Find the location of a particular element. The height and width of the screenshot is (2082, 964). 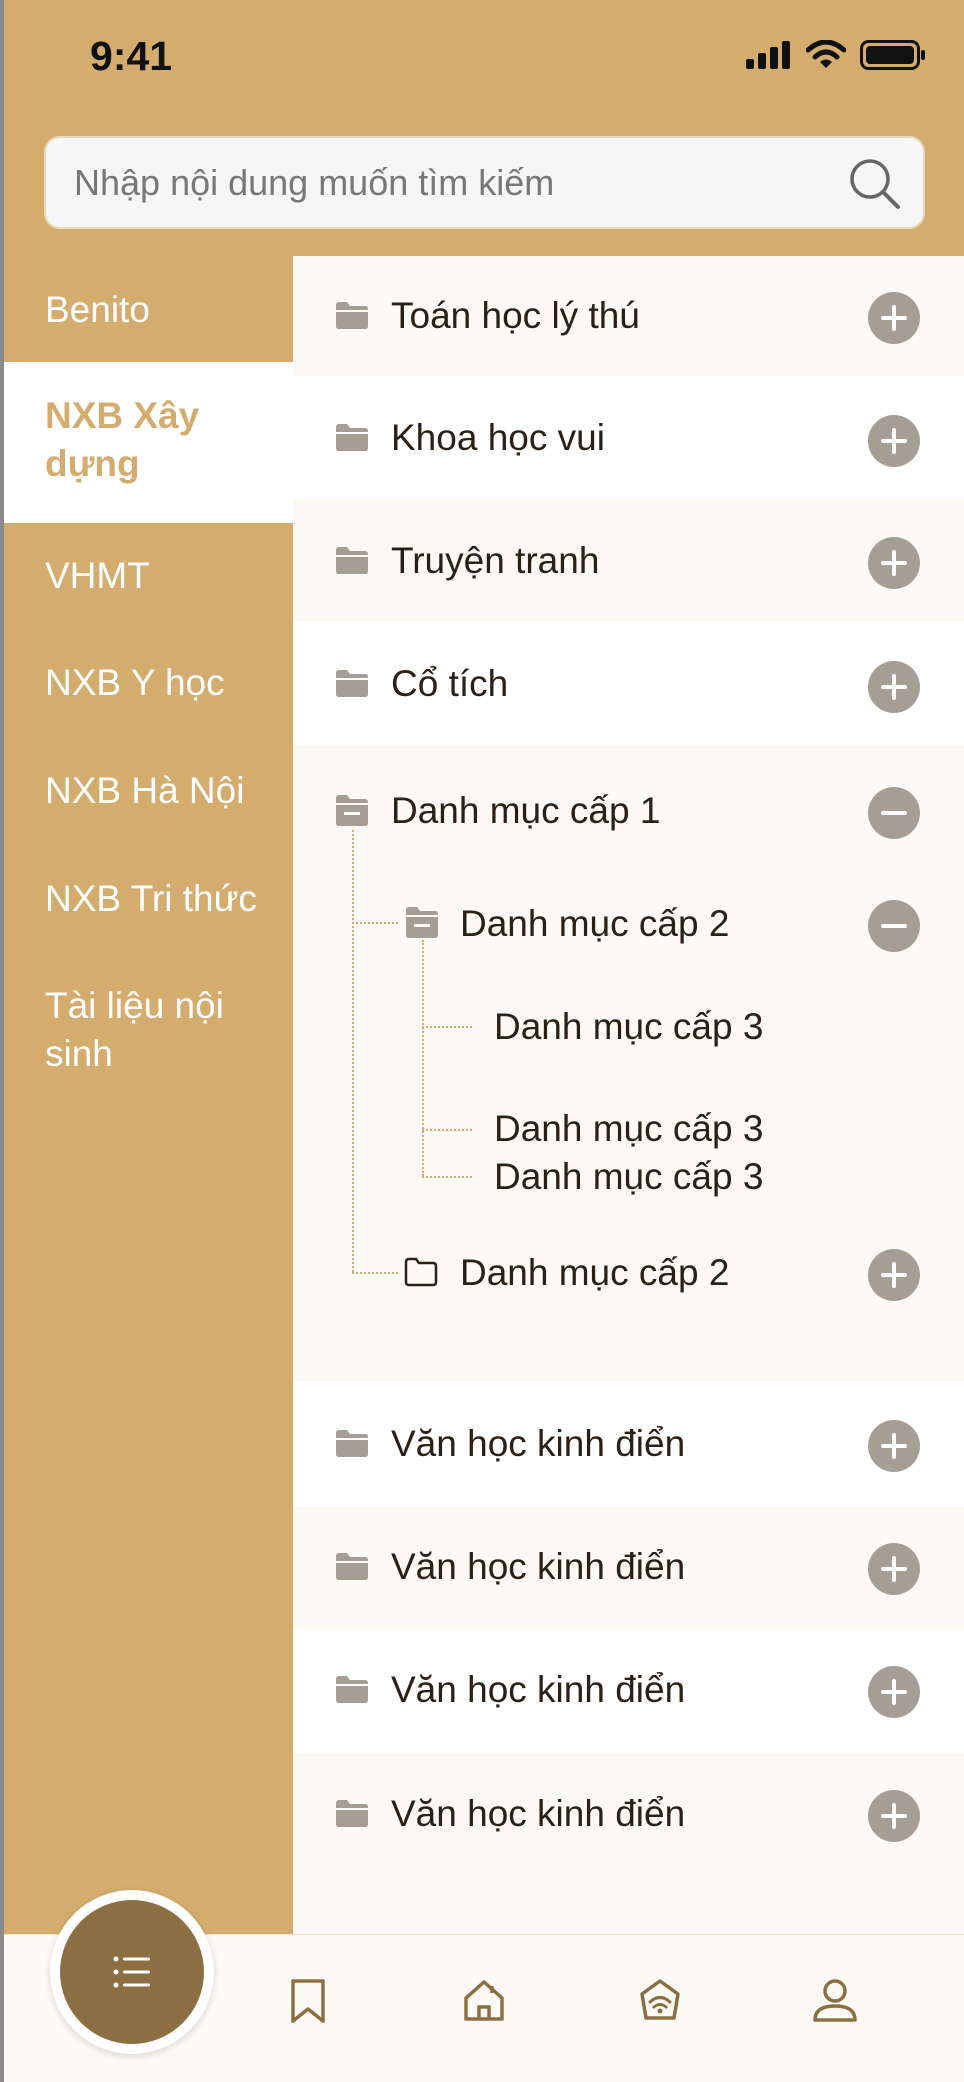

sidebar-item-nxb-tri-thuc: NXB Tri thức is located at coordinates (148, 899).